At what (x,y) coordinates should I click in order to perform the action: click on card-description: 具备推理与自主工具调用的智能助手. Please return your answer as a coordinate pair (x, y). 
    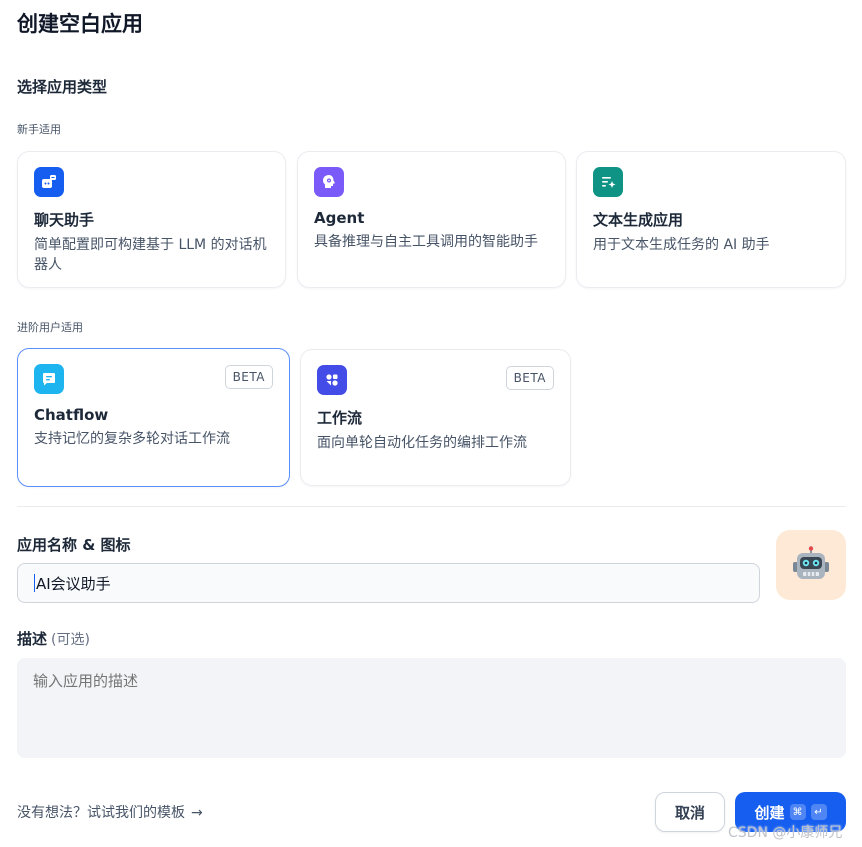
    Looking at the image, I should click on (426, 242).